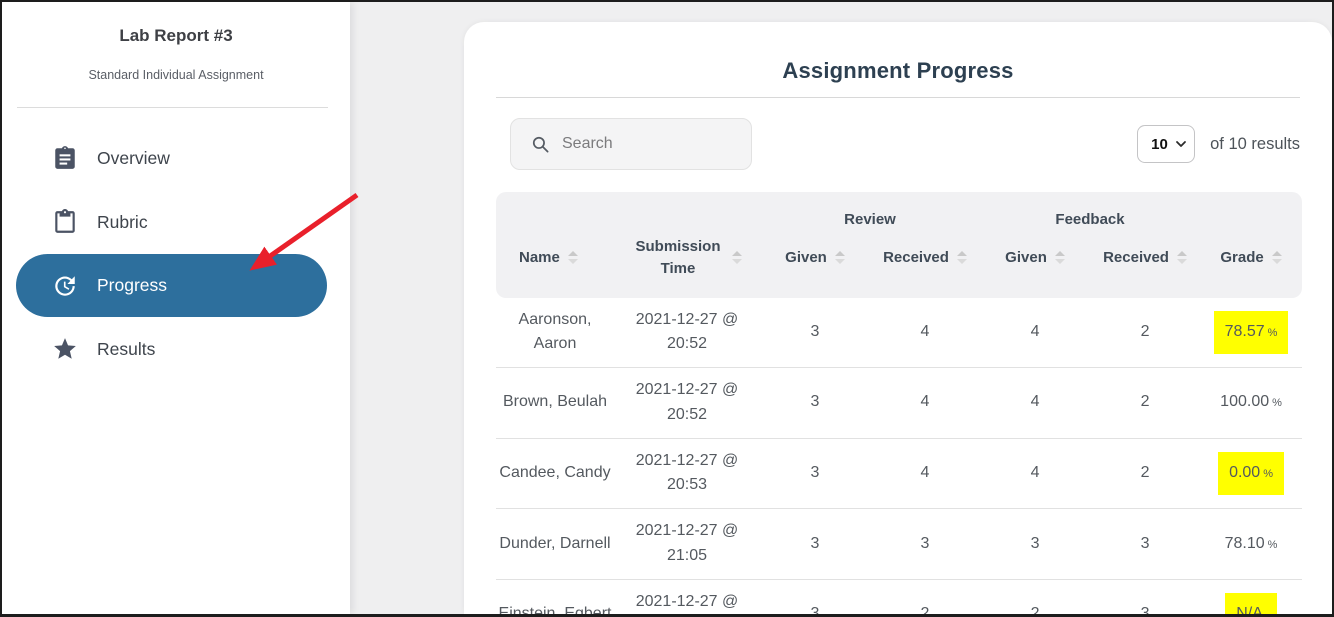 The image size is (1334, 617). What do you see at coordinates (176, 75) in the screenshot?
I see `assignment-subtitle: Standard Individual Assignment` at bounding box center [176, 75].